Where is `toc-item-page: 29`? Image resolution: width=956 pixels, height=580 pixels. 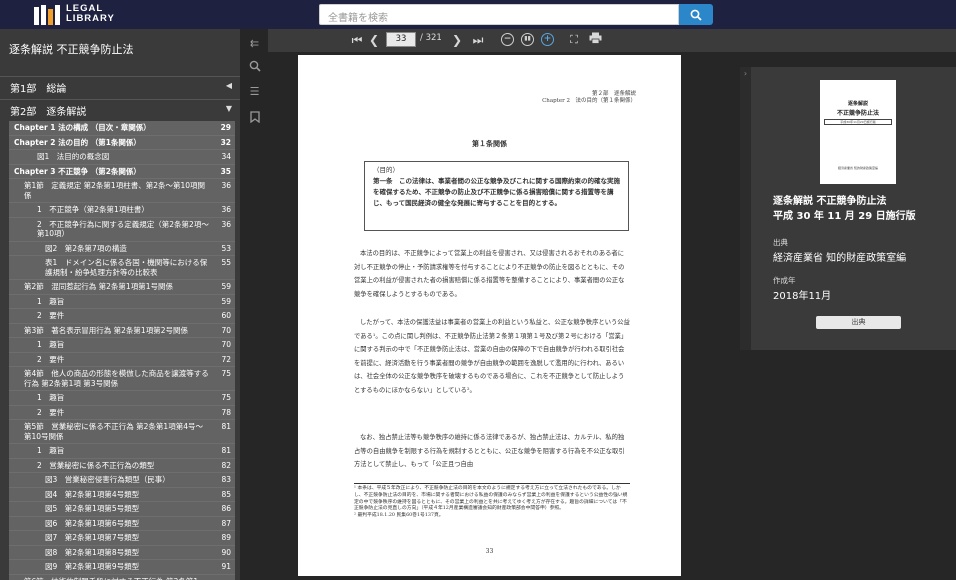
toc-item-page: 29 is located at coordinates (225, 127).